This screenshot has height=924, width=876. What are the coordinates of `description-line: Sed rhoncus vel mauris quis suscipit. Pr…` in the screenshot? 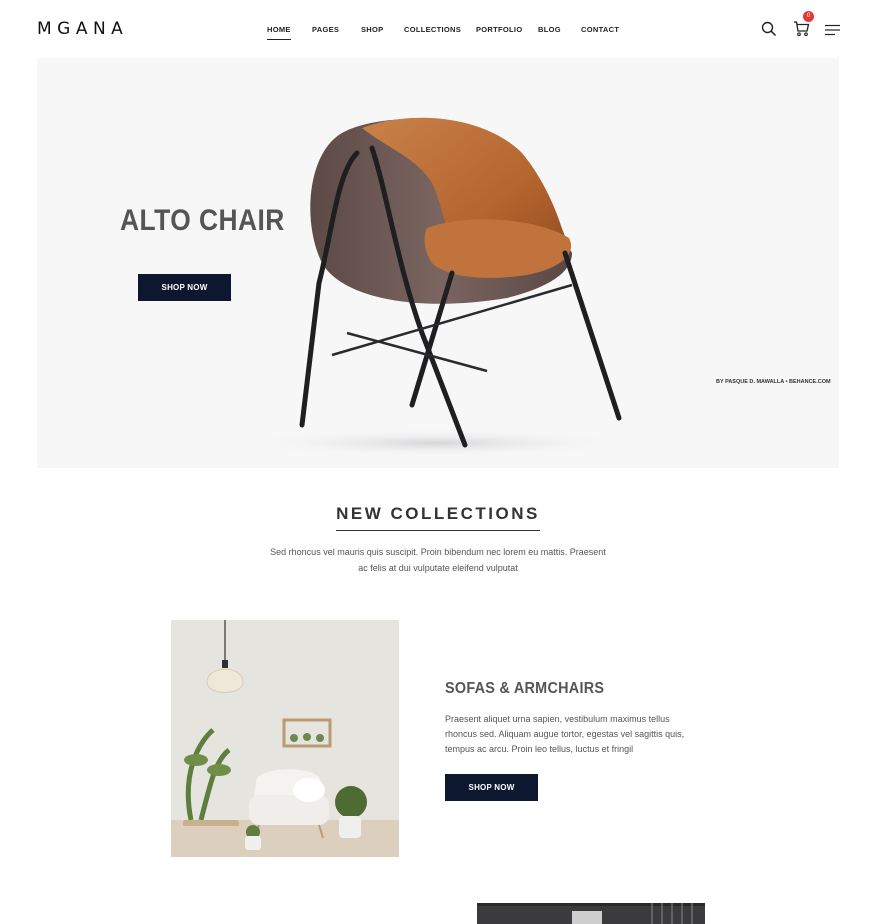 It's located at (438, 552).